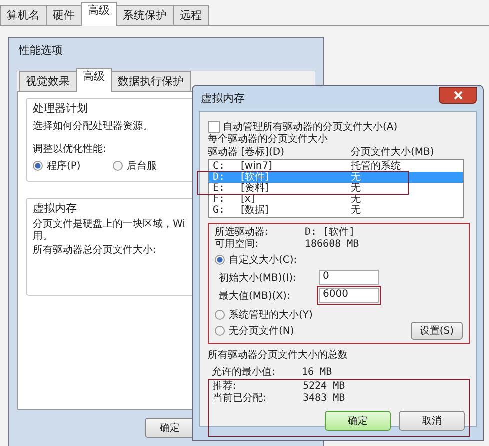 The image size is (489, 446). What do you see at coordinates (48, 81) in the screenshot?
I see `tab: 视觉效果` at bounding box center [48, 81].